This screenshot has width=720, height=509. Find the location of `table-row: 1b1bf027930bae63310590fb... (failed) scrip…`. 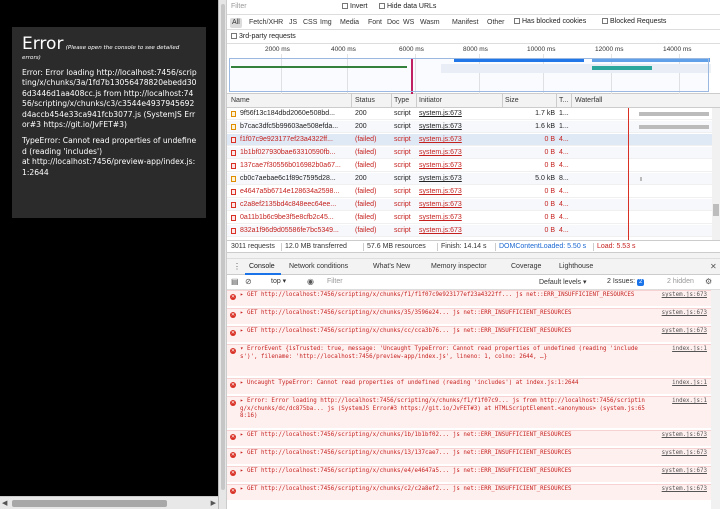

table-row: 1b1bf027930bae63310590fb... (failed) scrip… is located at coordinates (473, 153).